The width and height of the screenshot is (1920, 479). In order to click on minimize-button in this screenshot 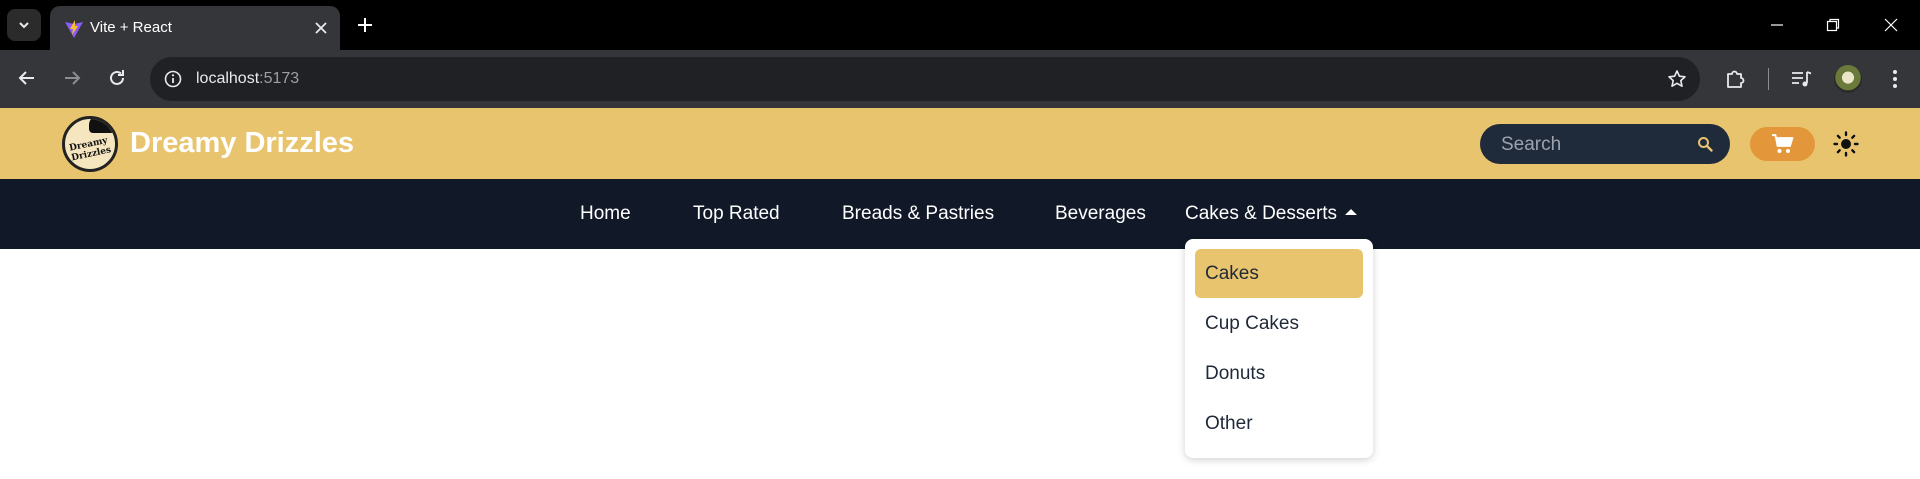, I will do `click(1777, 25)`.